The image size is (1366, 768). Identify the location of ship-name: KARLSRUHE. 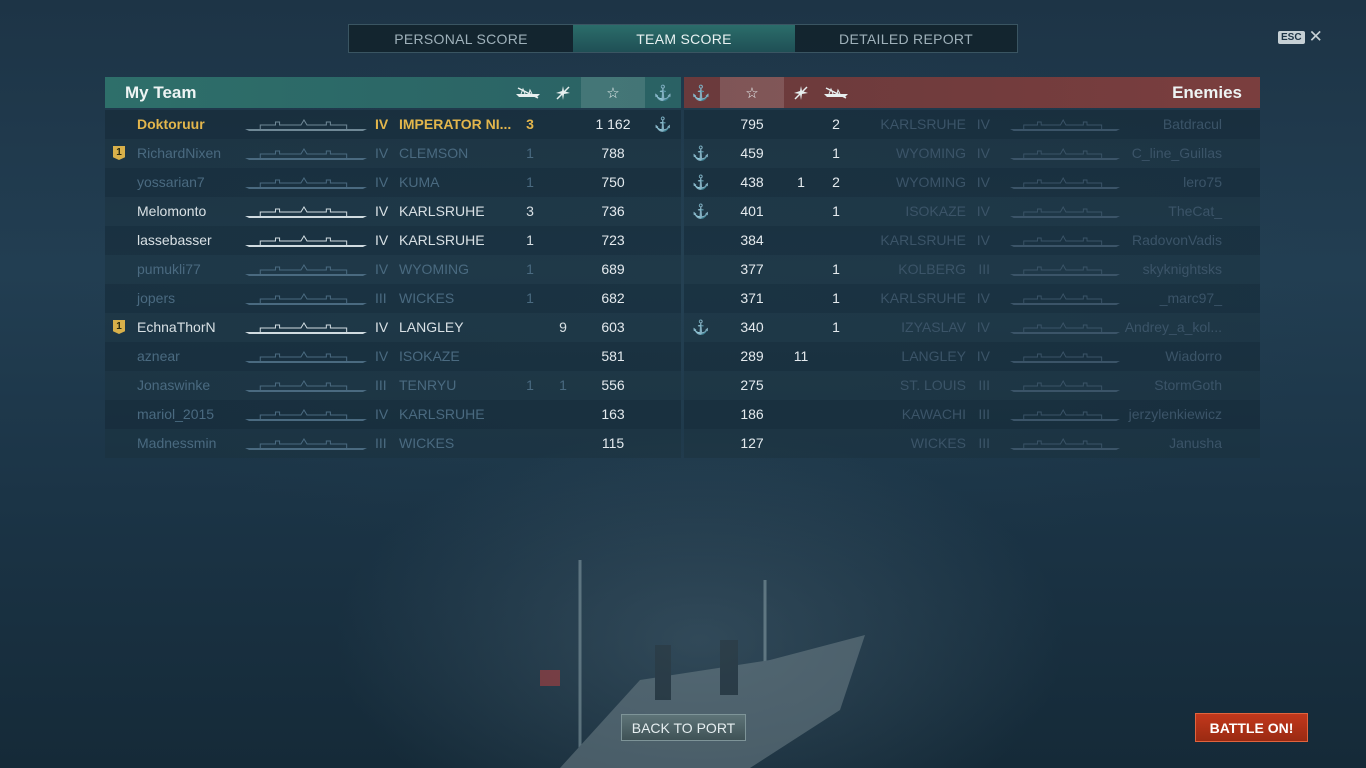
(442, 240).